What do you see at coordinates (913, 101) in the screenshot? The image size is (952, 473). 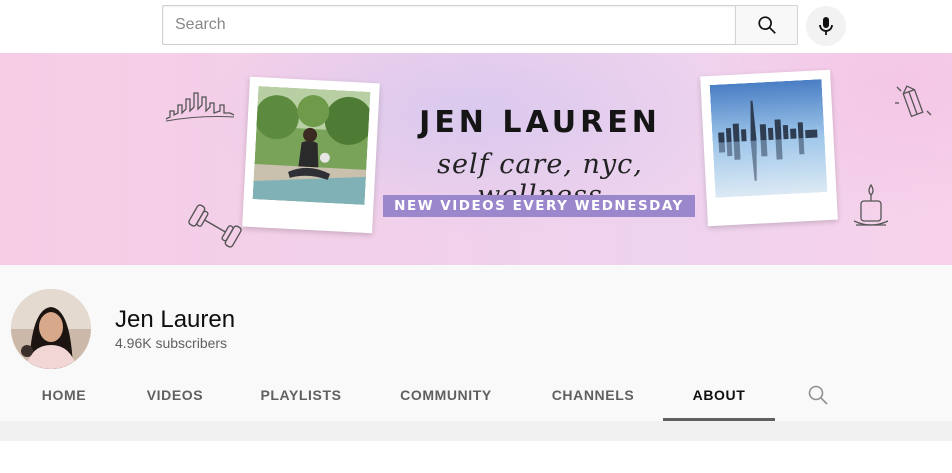 I see `crystal-doodle-icon` at bounding box center [913, 101].